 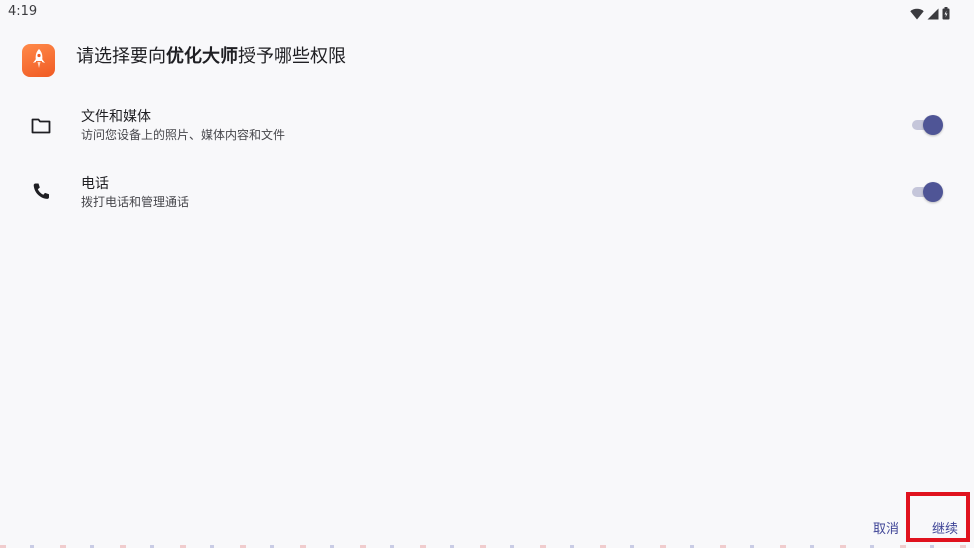 What do you see at coordinates (41, 126) in the screenshot?
I see `folder-icon` at bounding box center [41, 126].